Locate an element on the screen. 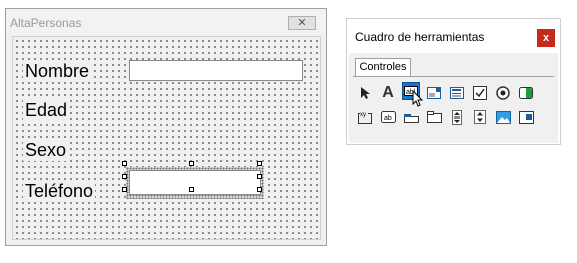  resize-handle-se is located at coordinates (259, 189).